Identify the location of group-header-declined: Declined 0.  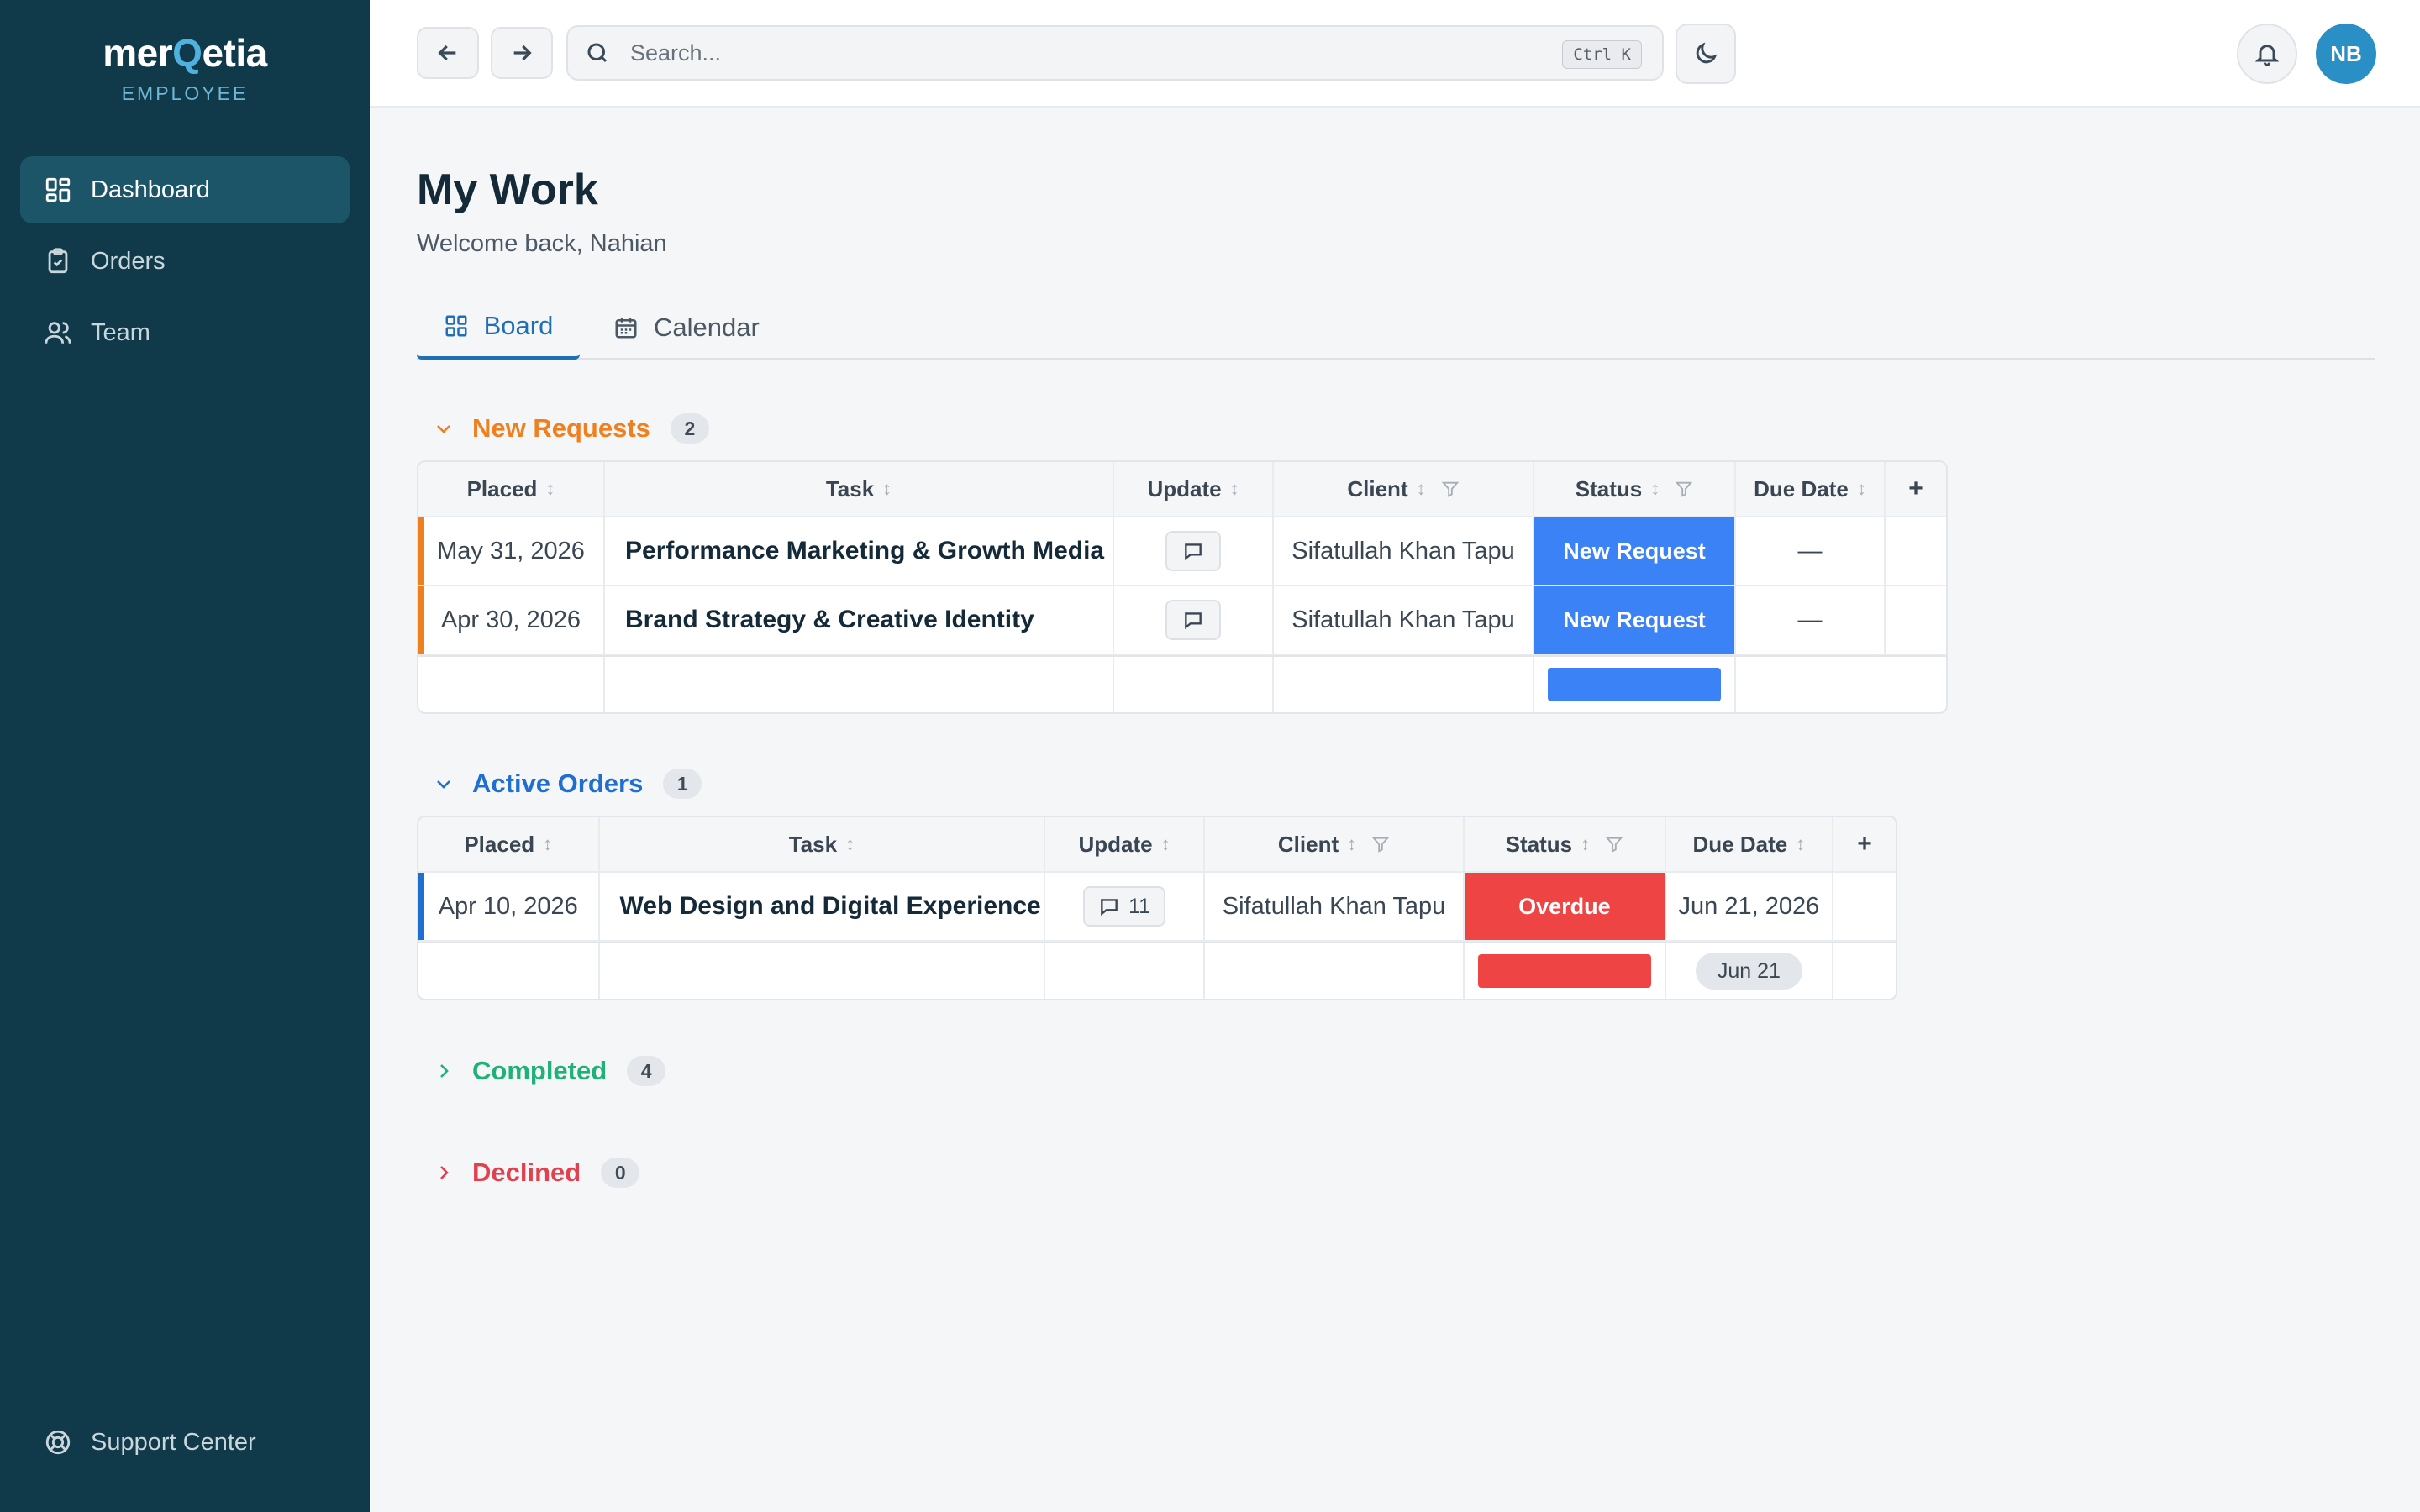
(537, 1173).